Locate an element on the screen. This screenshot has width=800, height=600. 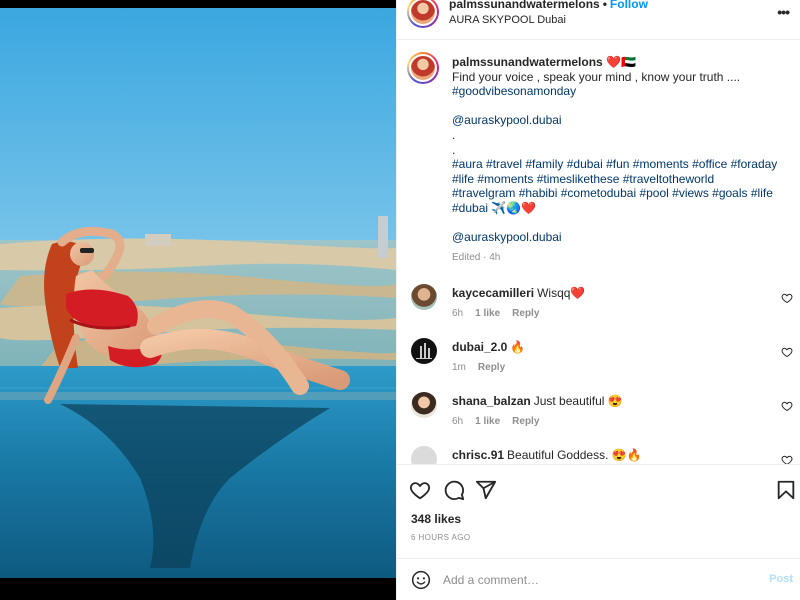
comment-input is located at coordinates (593, 580).